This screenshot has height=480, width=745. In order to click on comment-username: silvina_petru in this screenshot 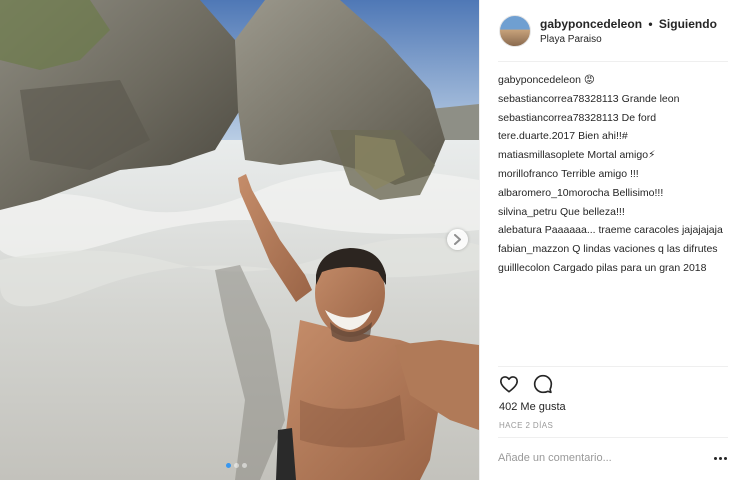, I will do `click(527, 212)`.